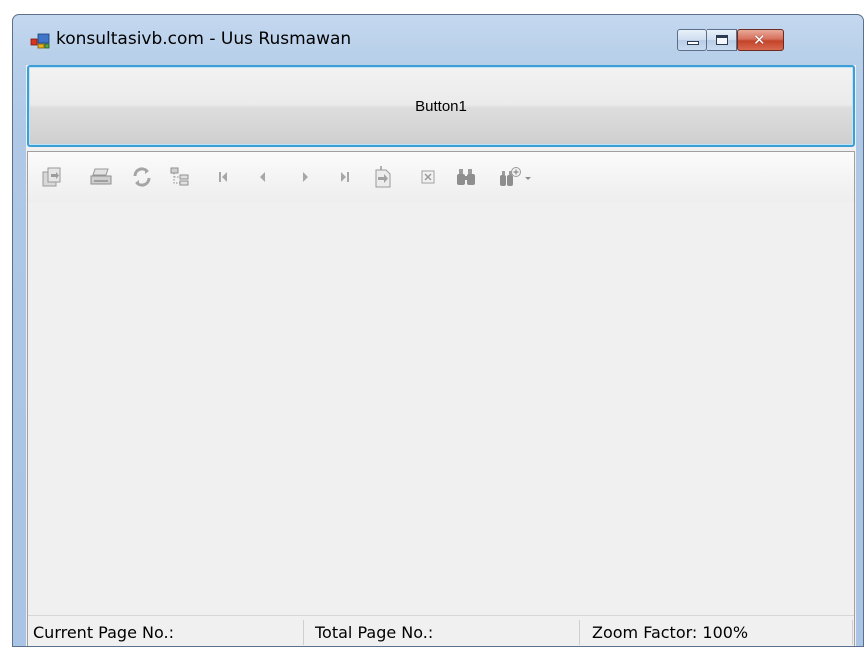 The width and height of the screenshot is (865, 647). I want to click on refresh-icon, so click(142, 177).